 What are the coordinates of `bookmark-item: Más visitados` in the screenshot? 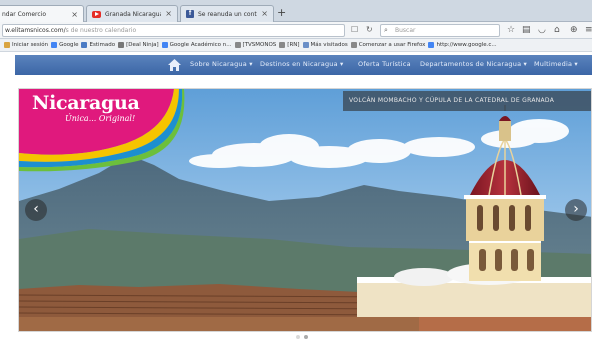 It's located at (325, 45).